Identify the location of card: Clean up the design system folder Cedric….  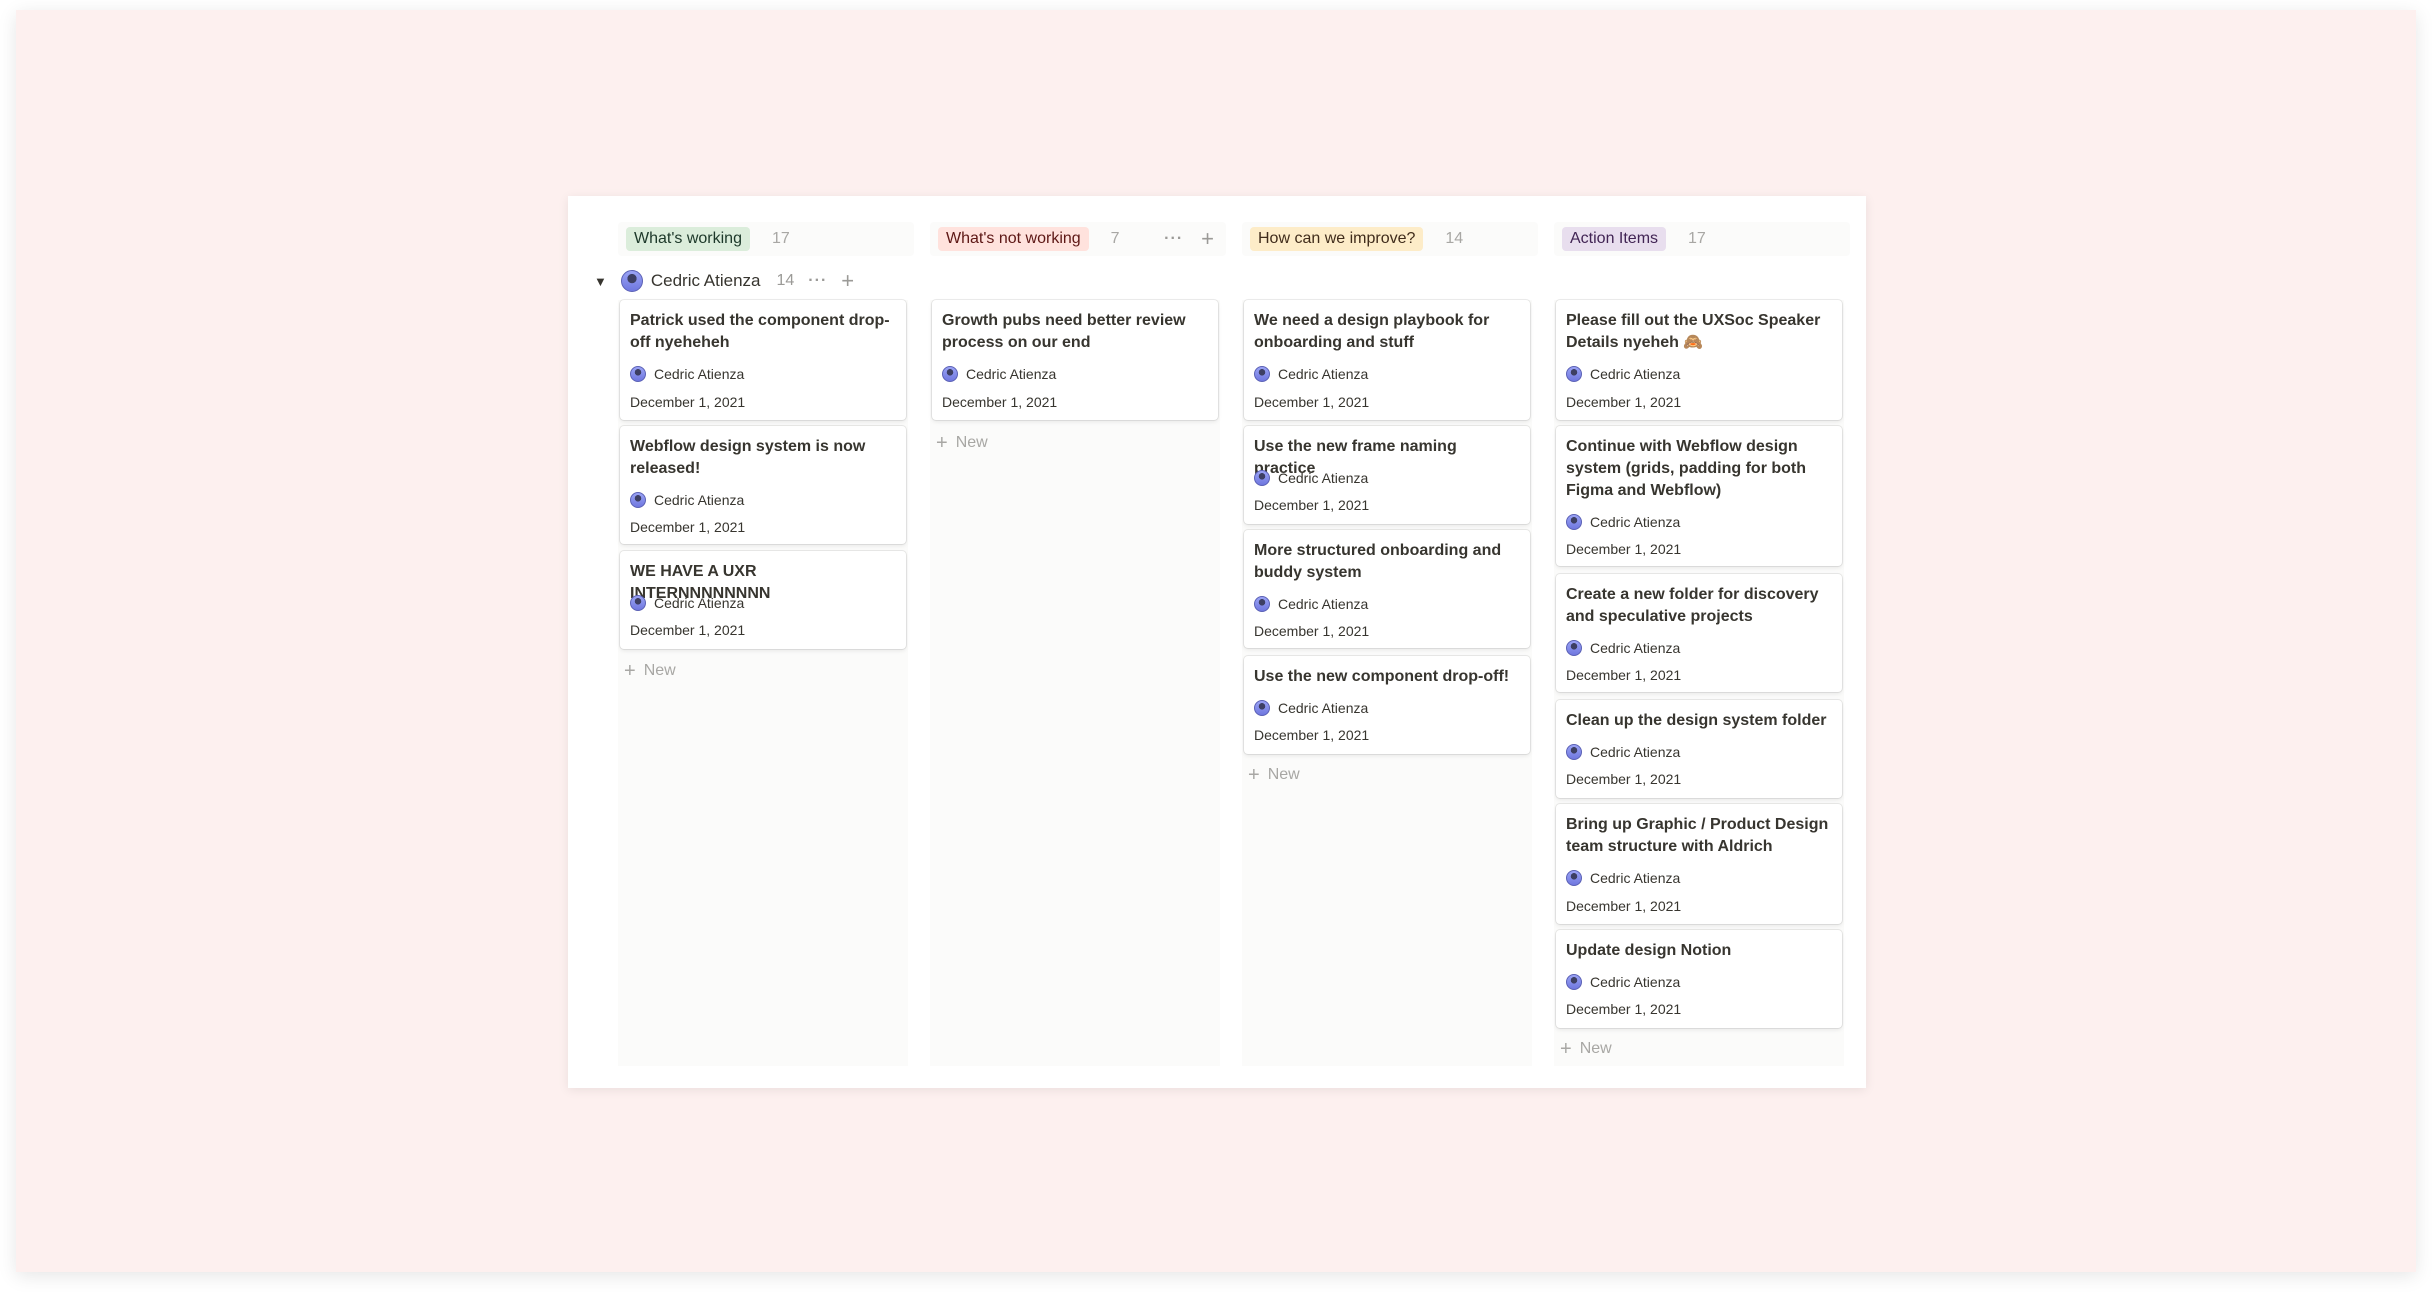
(1699, 749).